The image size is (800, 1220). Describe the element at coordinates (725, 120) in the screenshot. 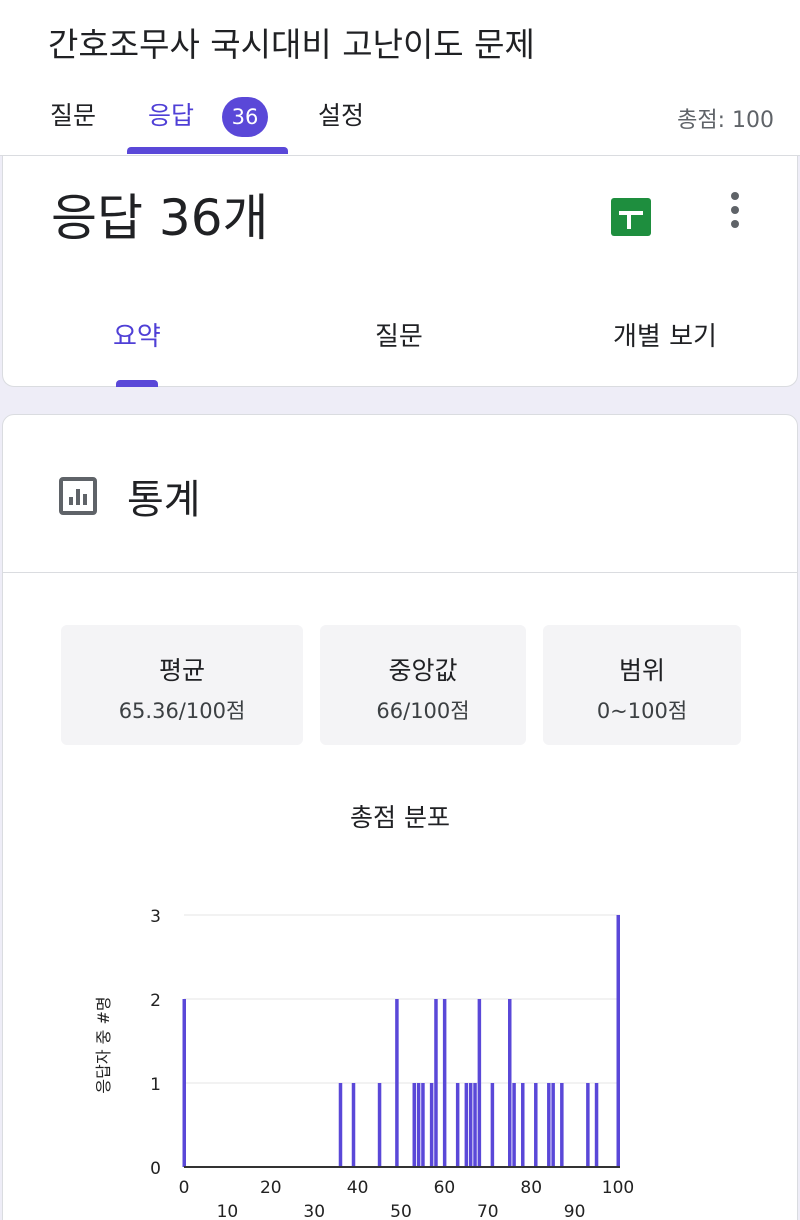

I see `total-points: 총점: 100` at that location.